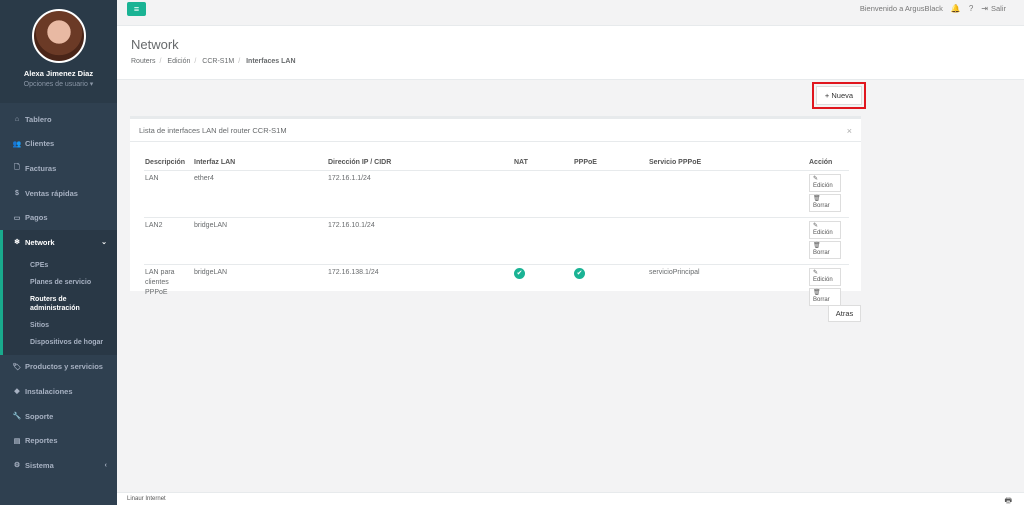  I want to click on submenu-item-dispositivos: Dispositivos de hogar, so click(60, 342).